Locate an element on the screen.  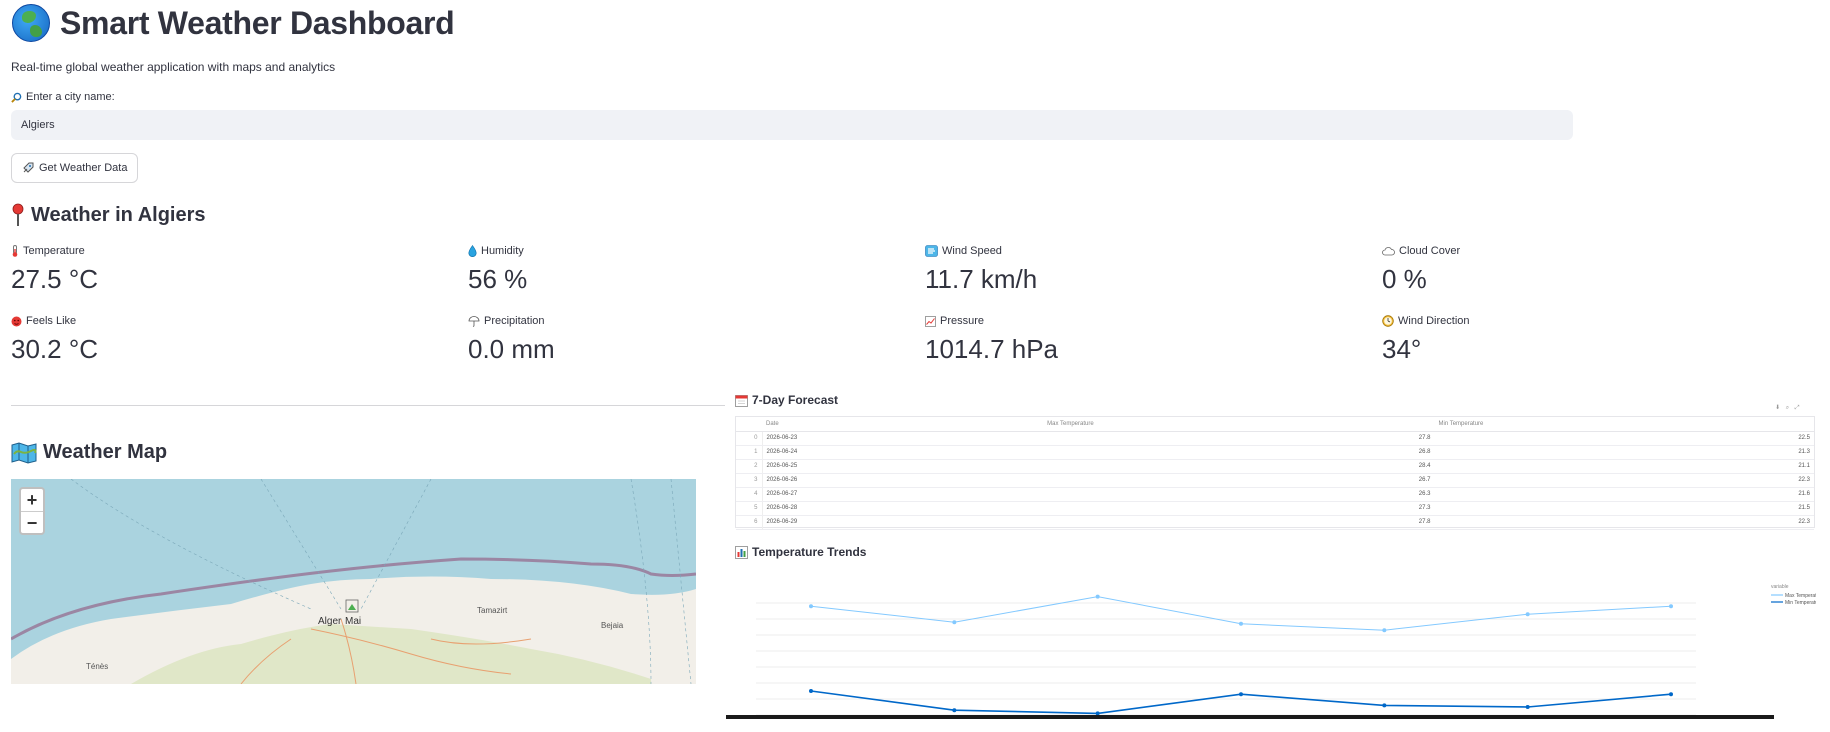
page-title: Smart Weather Dashboard is located at coordinates (257, 22).